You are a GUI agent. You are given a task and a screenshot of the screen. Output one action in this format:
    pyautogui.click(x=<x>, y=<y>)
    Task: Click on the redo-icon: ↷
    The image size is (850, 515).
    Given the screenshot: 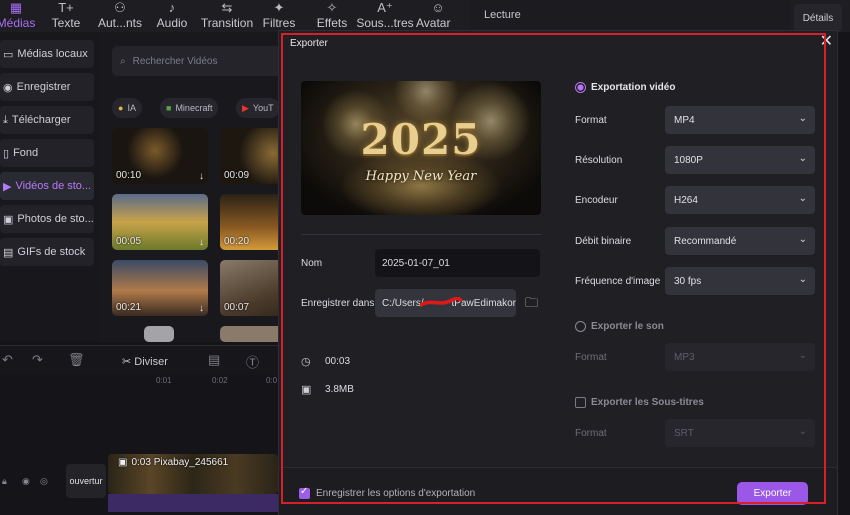 What is the action you would take?
    pyautogui.click(x=37, y=360)
    